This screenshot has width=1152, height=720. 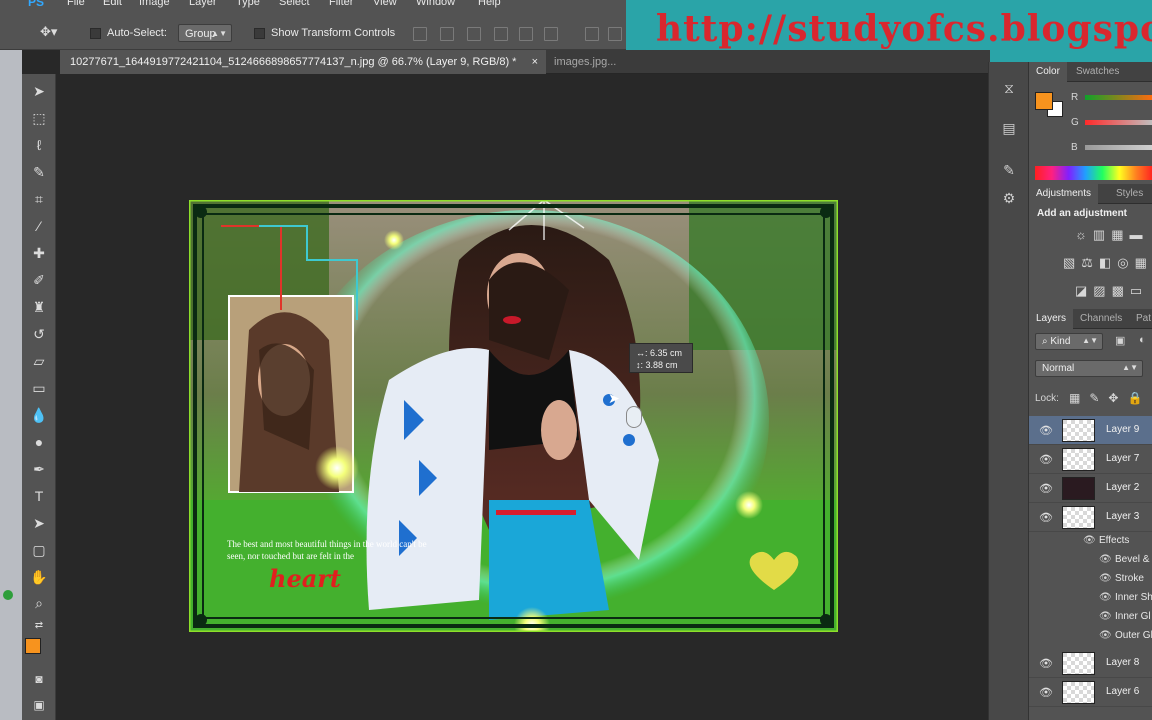 I want to click on layer-row-layer-9: 👁 Layer 9, so click(x=1090, y=430).